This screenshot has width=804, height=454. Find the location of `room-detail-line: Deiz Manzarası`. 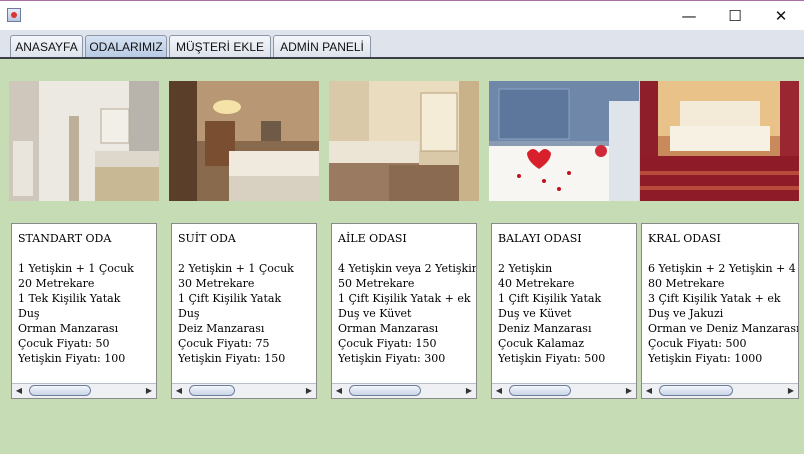

room-detail-line: Deiz Manzarası is located at coordinates (221, 328).